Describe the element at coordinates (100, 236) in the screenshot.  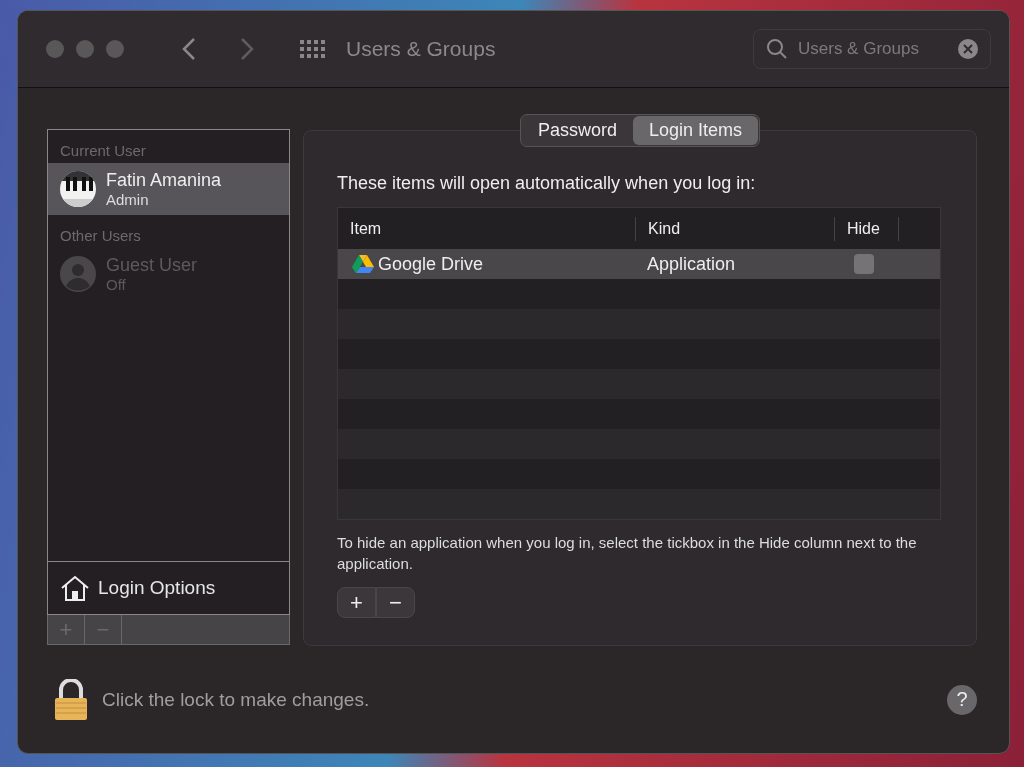
I see `section-heading: Other Users` at that location.